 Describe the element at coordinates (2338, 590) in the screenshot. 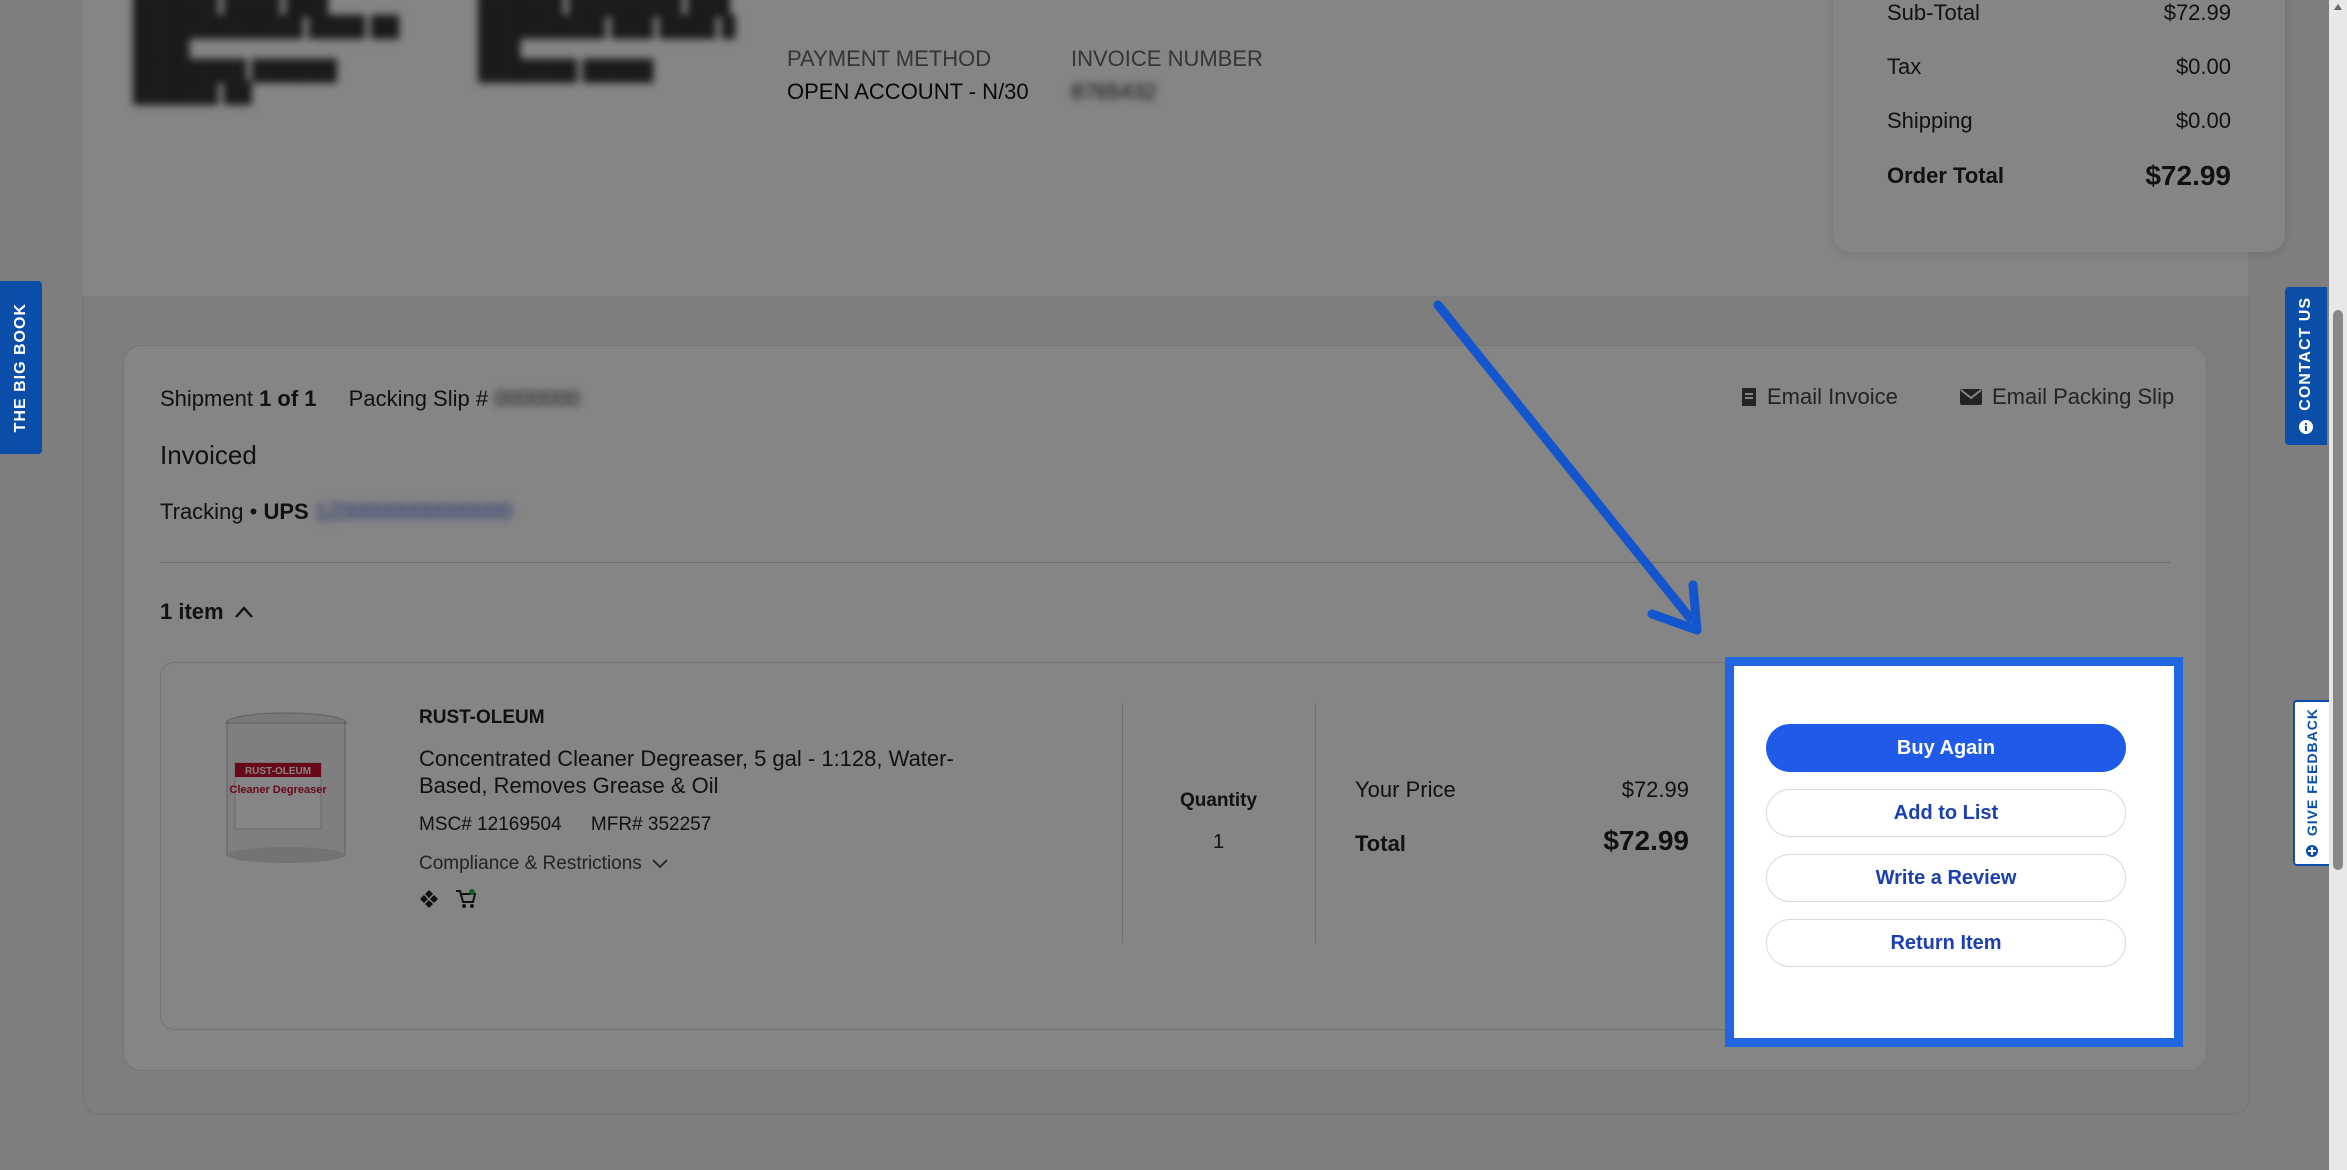

I see `scrollbar-thumb` at that location.